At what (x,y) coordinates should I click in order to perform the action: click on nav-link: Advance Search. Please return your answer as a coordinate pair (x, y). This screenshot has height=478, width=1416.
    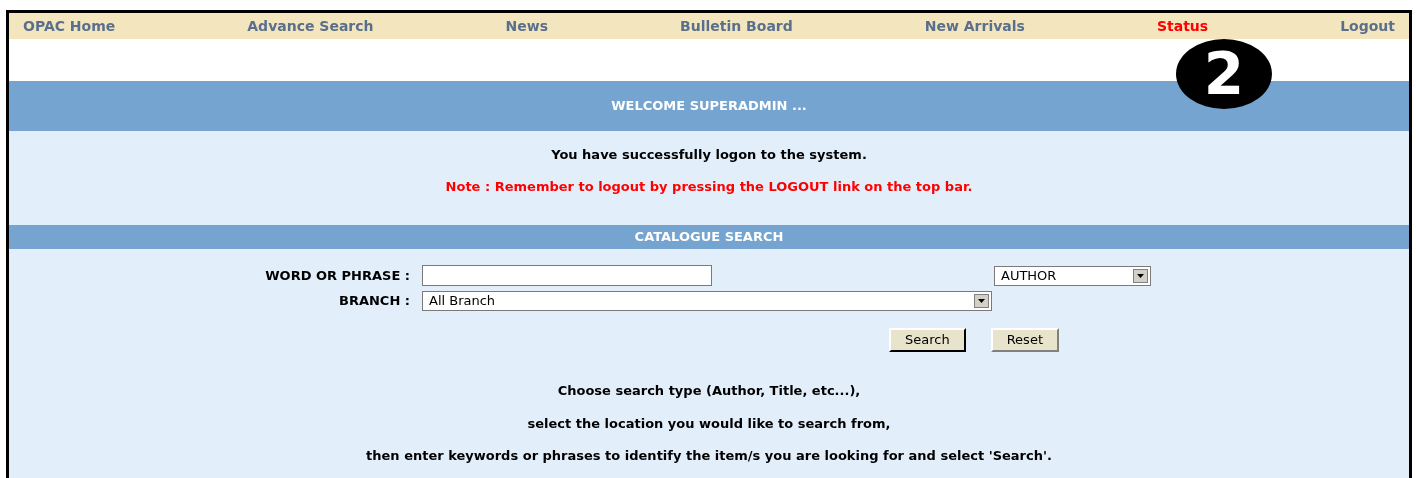
    Looking at the image, I should click on (310, 26).